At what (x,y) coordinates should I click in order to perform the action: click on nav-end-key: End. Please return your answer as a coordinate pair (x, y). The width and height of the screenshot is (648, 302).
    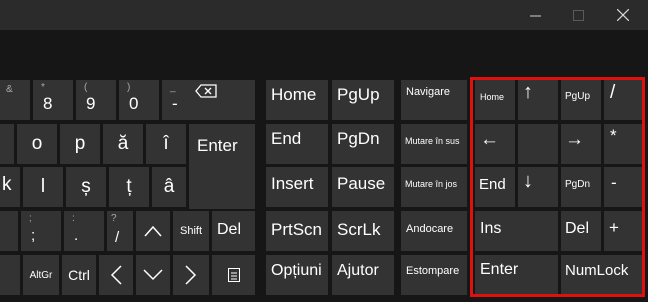
    Looking at the image, I should click on (297, 144).